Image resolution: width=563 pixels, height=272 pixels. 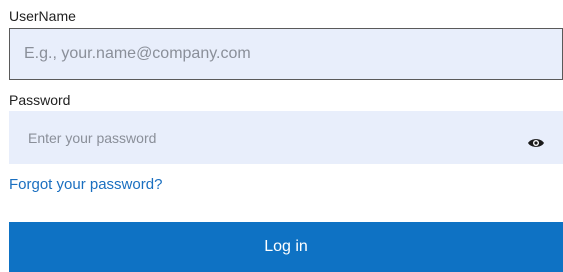 What do you see at coordinates (536, 142) in the screenshot?
I see `eye-icon` at bounding box center [536, 142].